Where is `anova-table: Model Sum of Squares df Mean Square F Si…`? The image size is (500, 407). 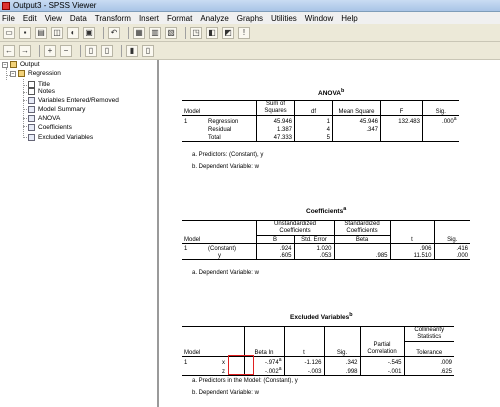
anova-table: Model Sum of Squares df Mean Square F Si… is located at coordinates (320, 121).